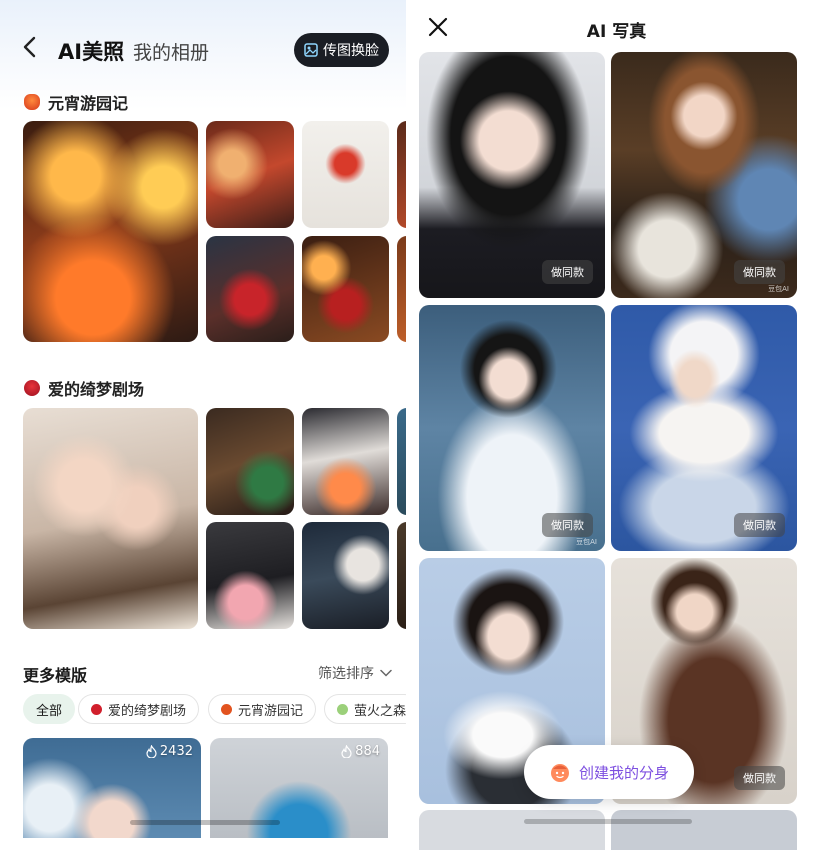  Describe the element at coordinates (55, 675) in the screenshot. I see `more-templates-title: 更多模版` at that location.